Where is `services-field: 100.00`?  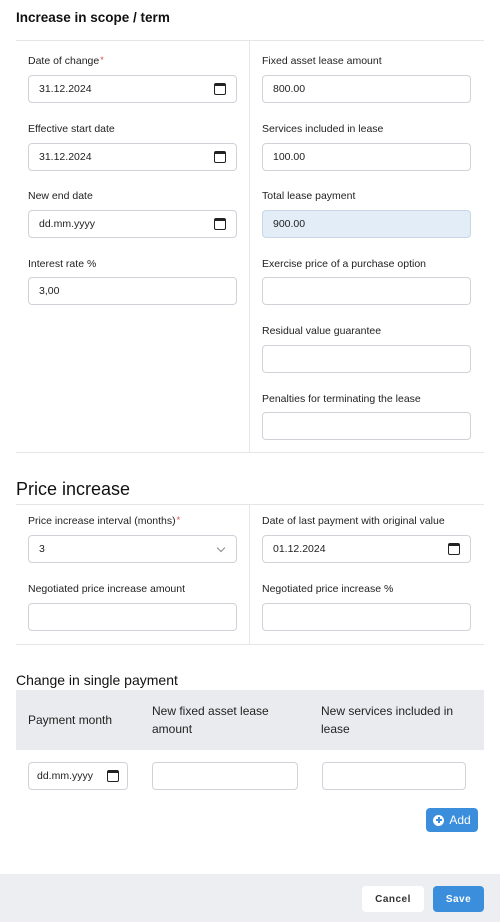
services-field: 100.00 is located at coordinates (366, 157).